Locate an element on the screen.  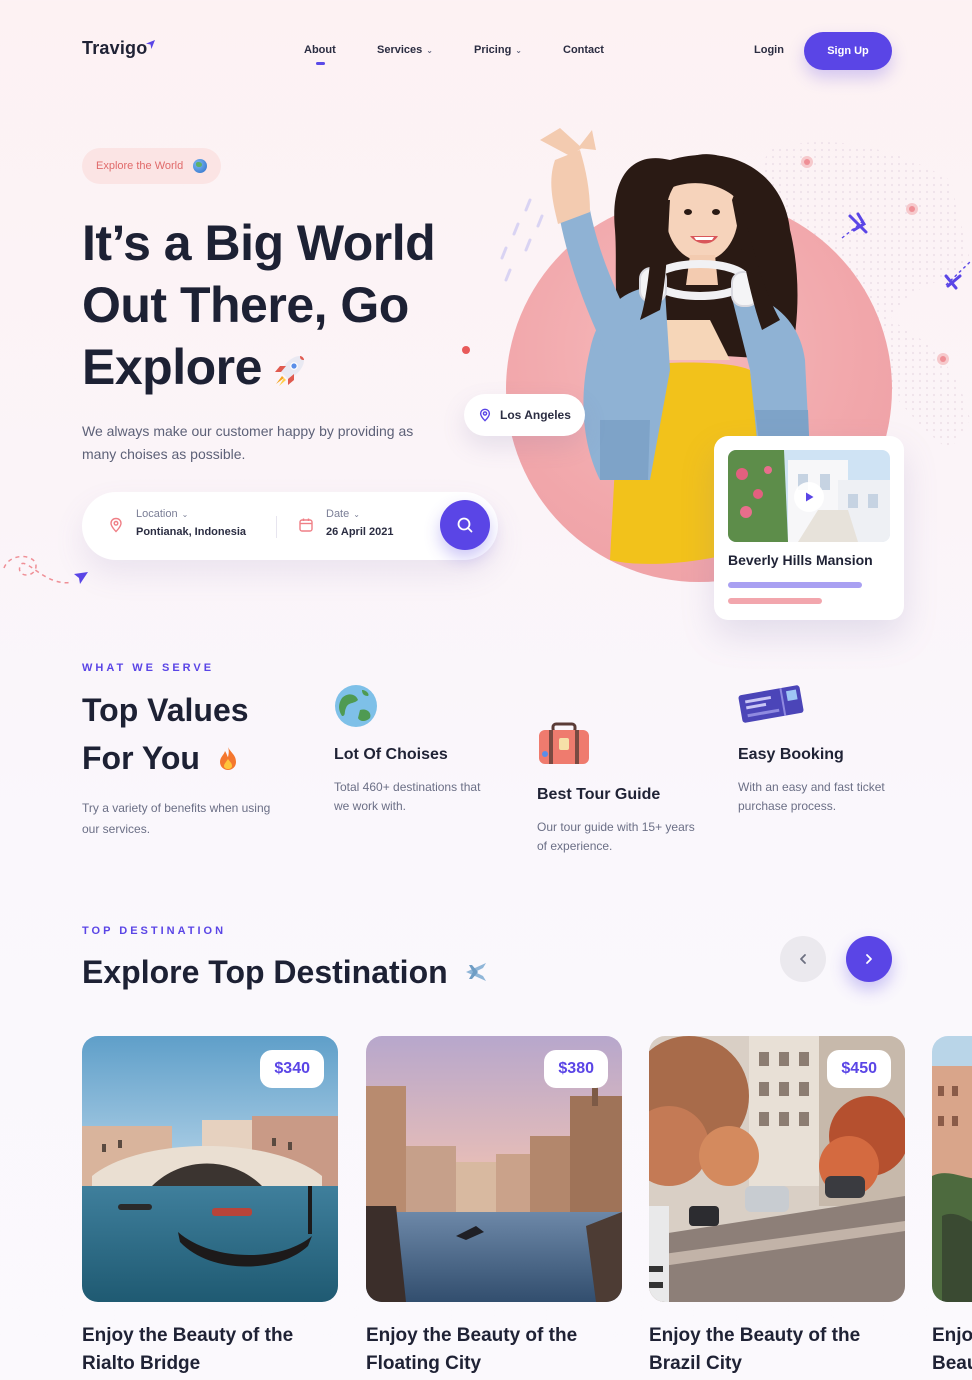
destinations-eyebrow: TOP DESTINATION is located at coordinates (154, 931).